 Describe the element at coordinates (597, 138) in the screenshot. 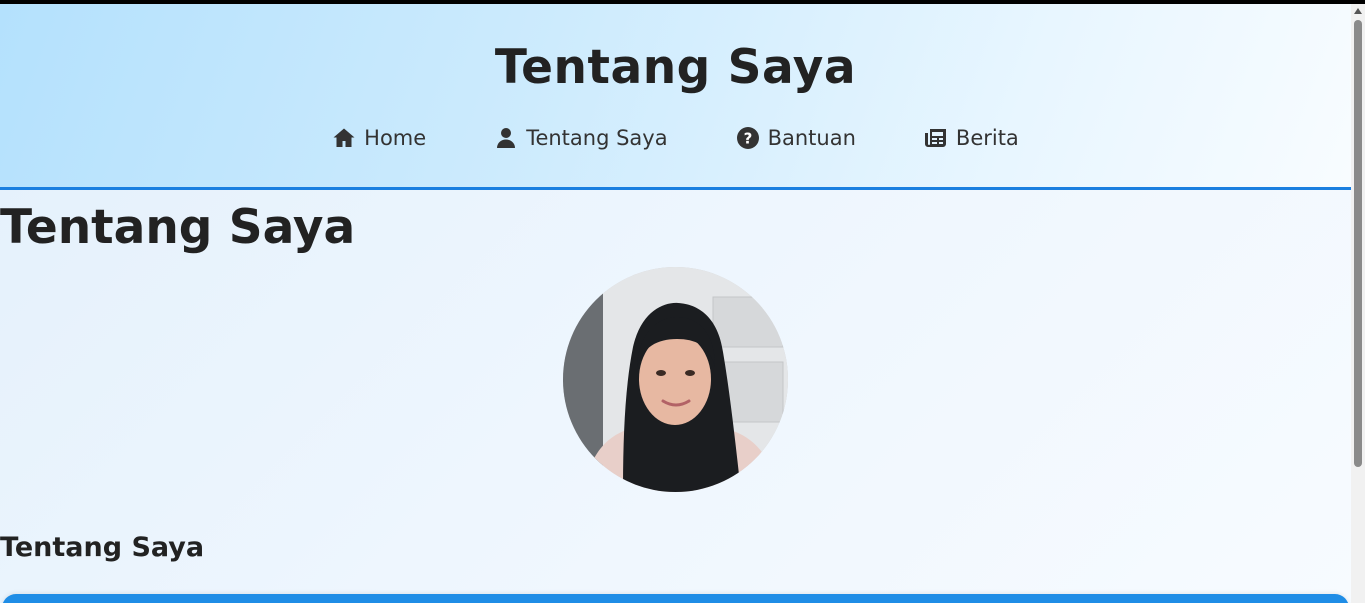

I see `nav-item-label: Tentang Saya` at that location.